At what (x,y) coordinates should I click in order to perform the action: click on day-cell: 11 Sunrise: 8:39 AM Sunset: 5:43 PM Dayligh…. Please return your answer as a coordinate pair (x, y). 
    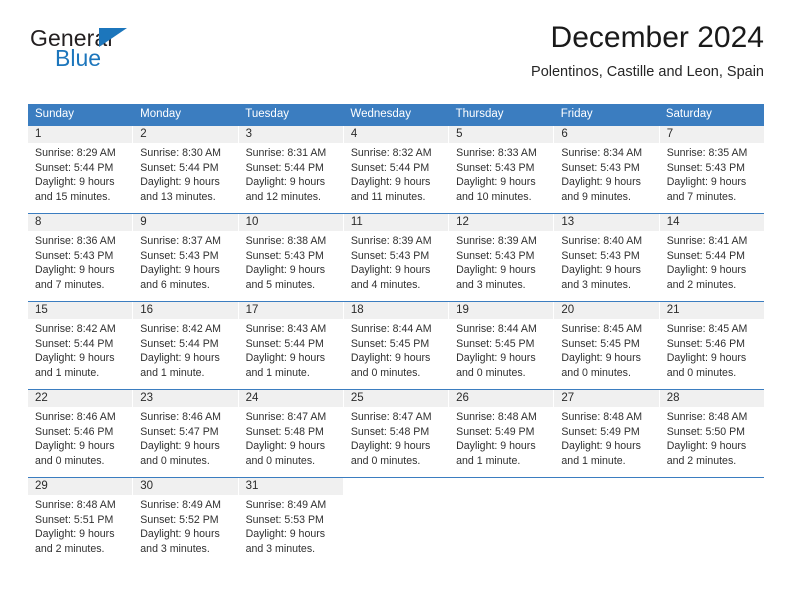
    Looking at the image, I should click on (396, 257).